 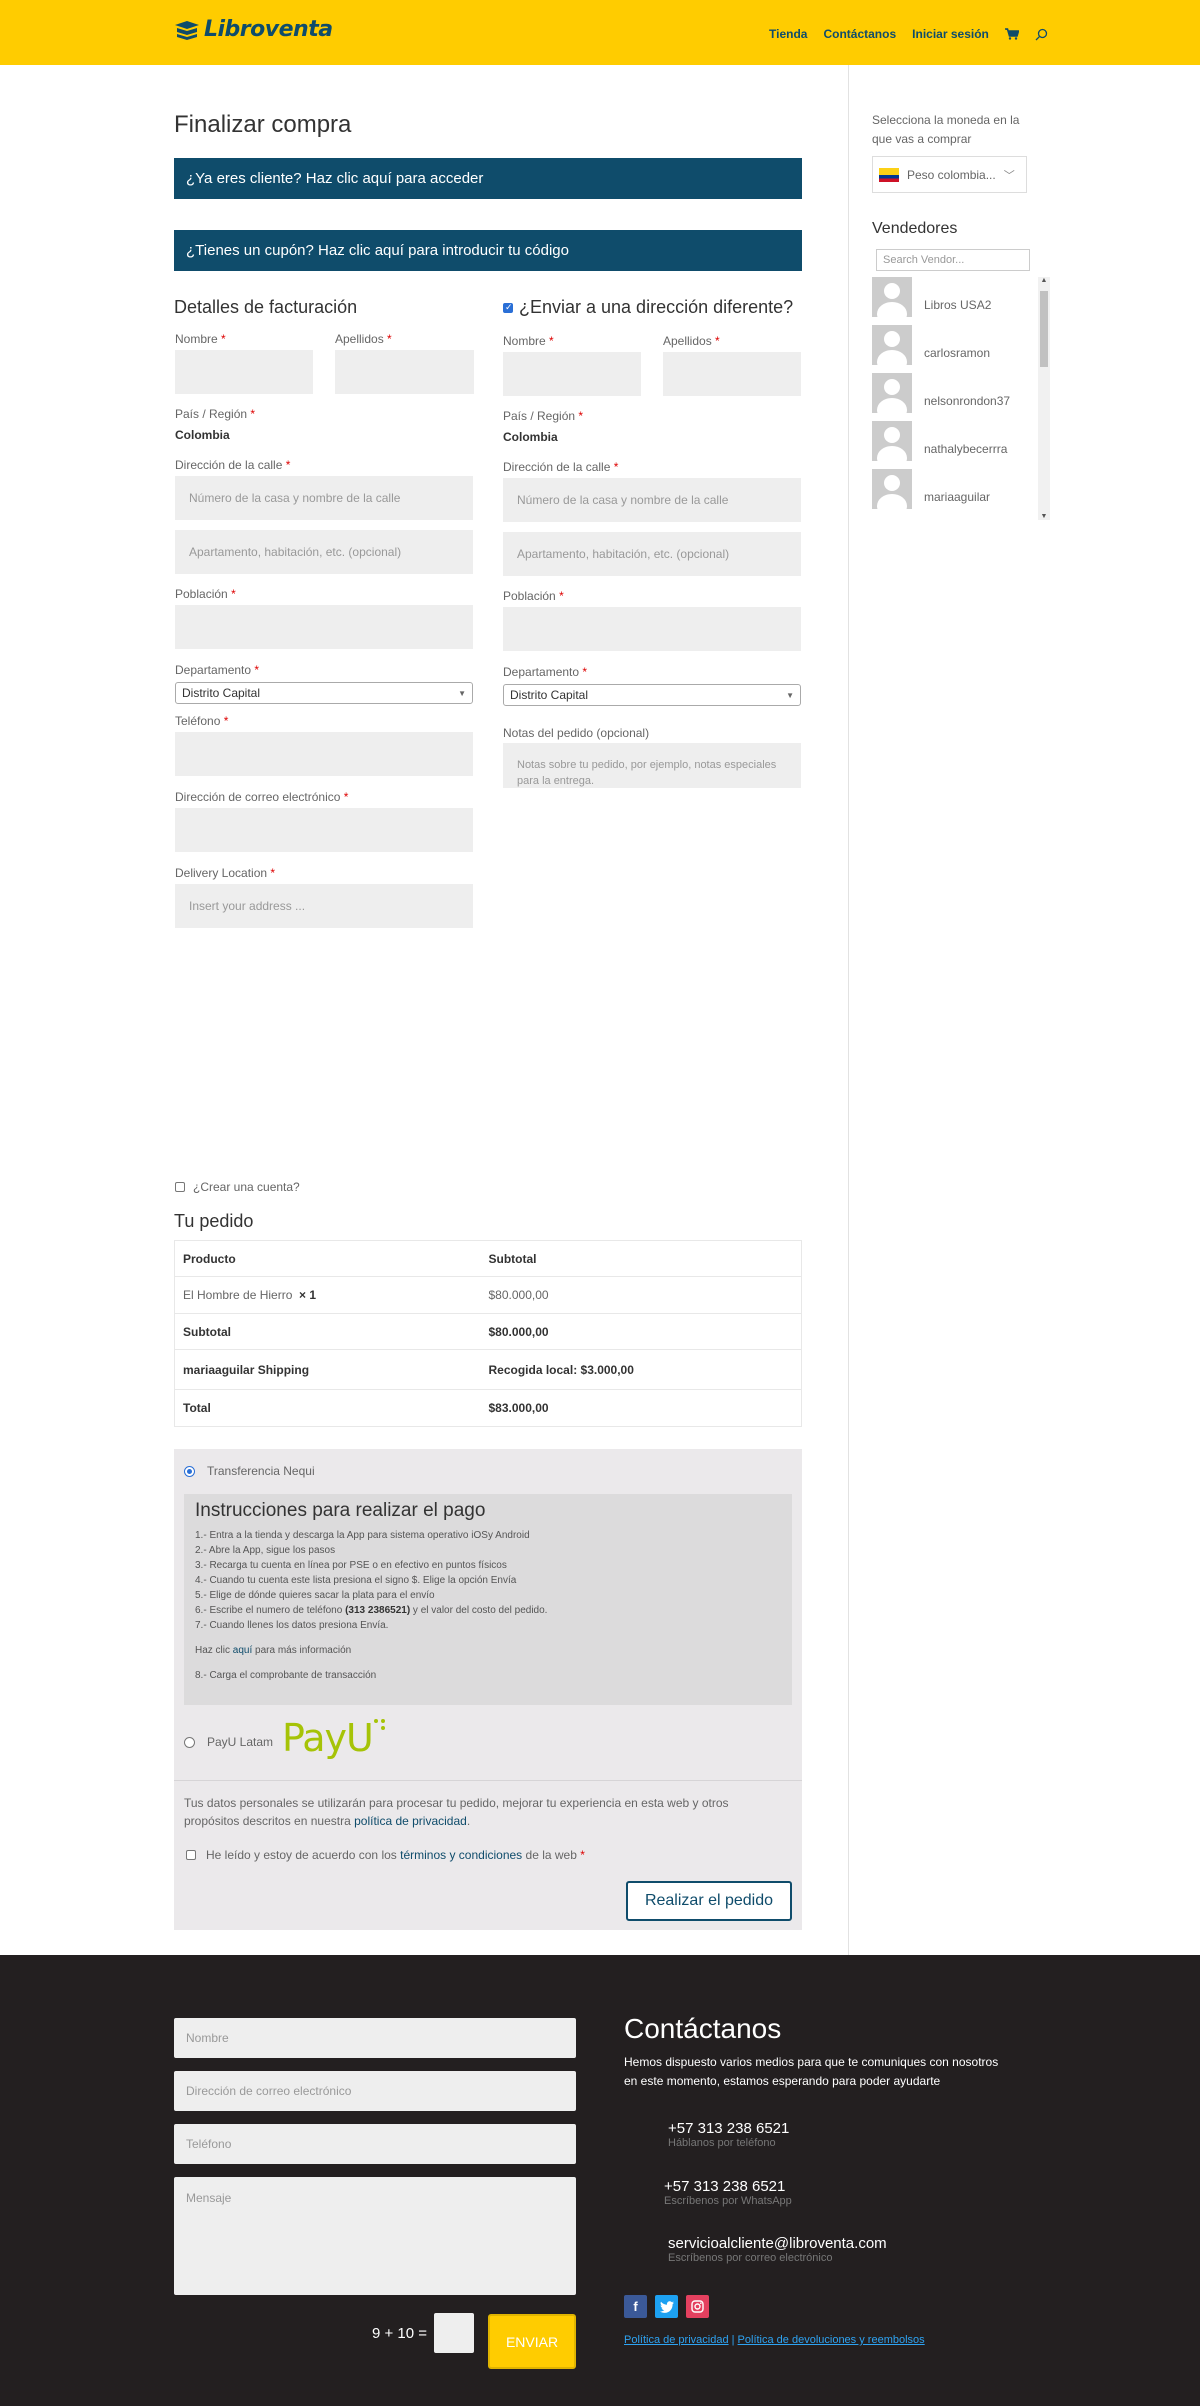 What do you see at coordinates (375, 2236) in the screenshot?
I see `contact-message-textarea: Mensaje` at bounding box center [375, 2236].